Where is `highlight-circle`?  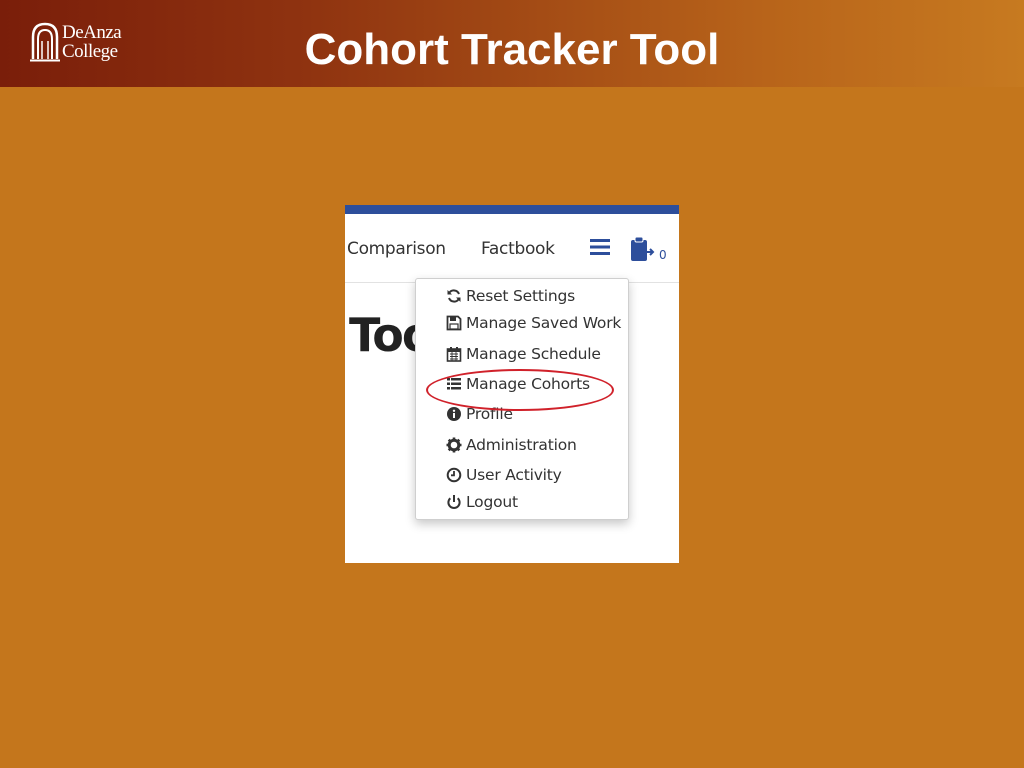 highlight-circle is located at coordinates (520, 390).